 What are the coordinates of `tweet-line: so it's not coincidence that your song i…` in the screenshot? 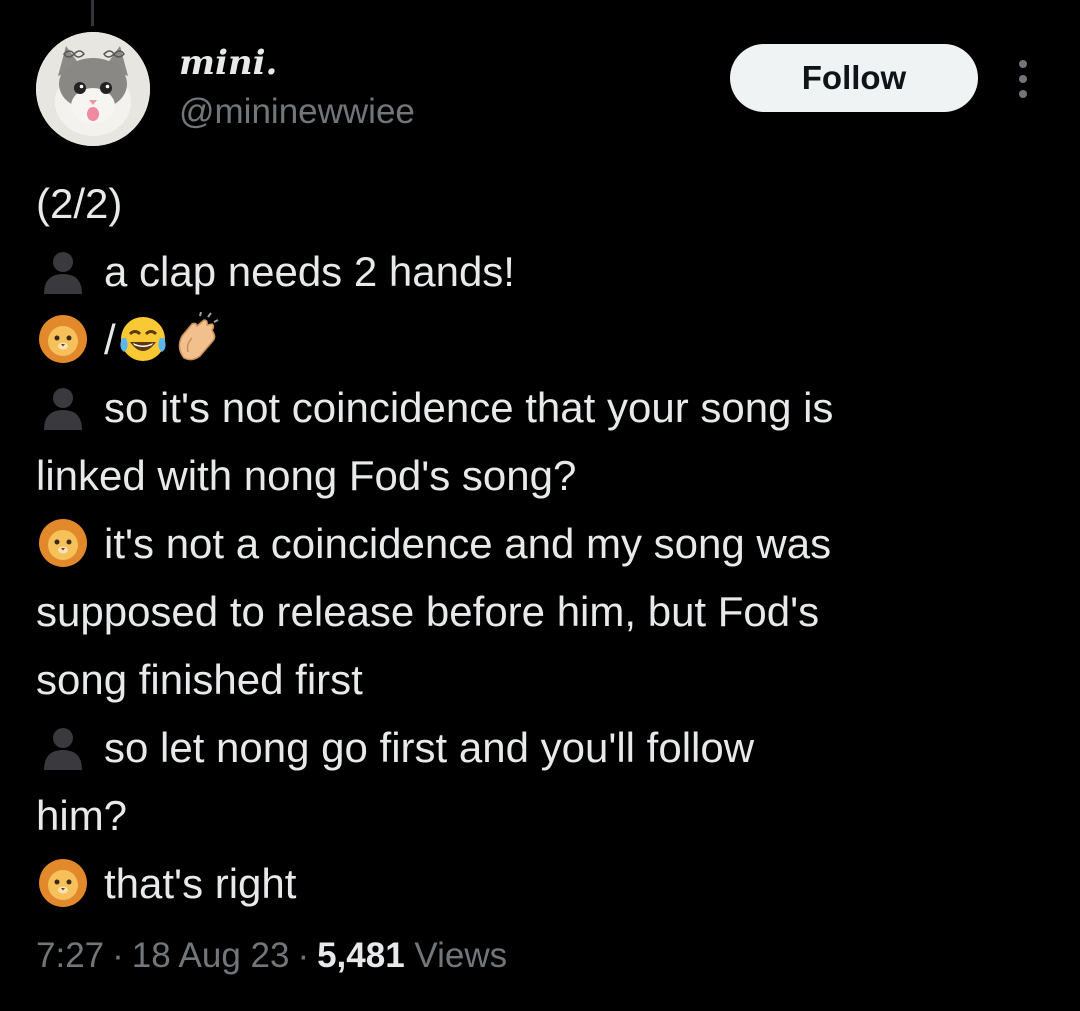 It's located at (541, 408).